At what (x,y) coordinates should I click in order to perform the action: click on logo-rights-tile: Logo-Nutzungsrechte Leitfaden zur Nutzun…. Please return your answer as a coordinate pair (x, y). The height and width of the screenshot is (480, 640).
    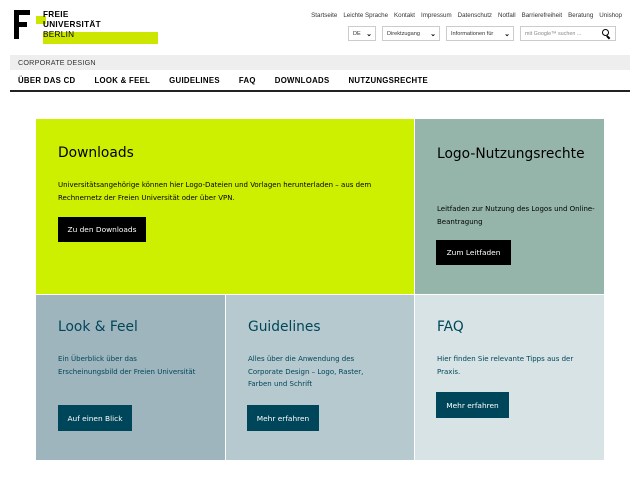
    Looking at the image, I should click on (509, 206).